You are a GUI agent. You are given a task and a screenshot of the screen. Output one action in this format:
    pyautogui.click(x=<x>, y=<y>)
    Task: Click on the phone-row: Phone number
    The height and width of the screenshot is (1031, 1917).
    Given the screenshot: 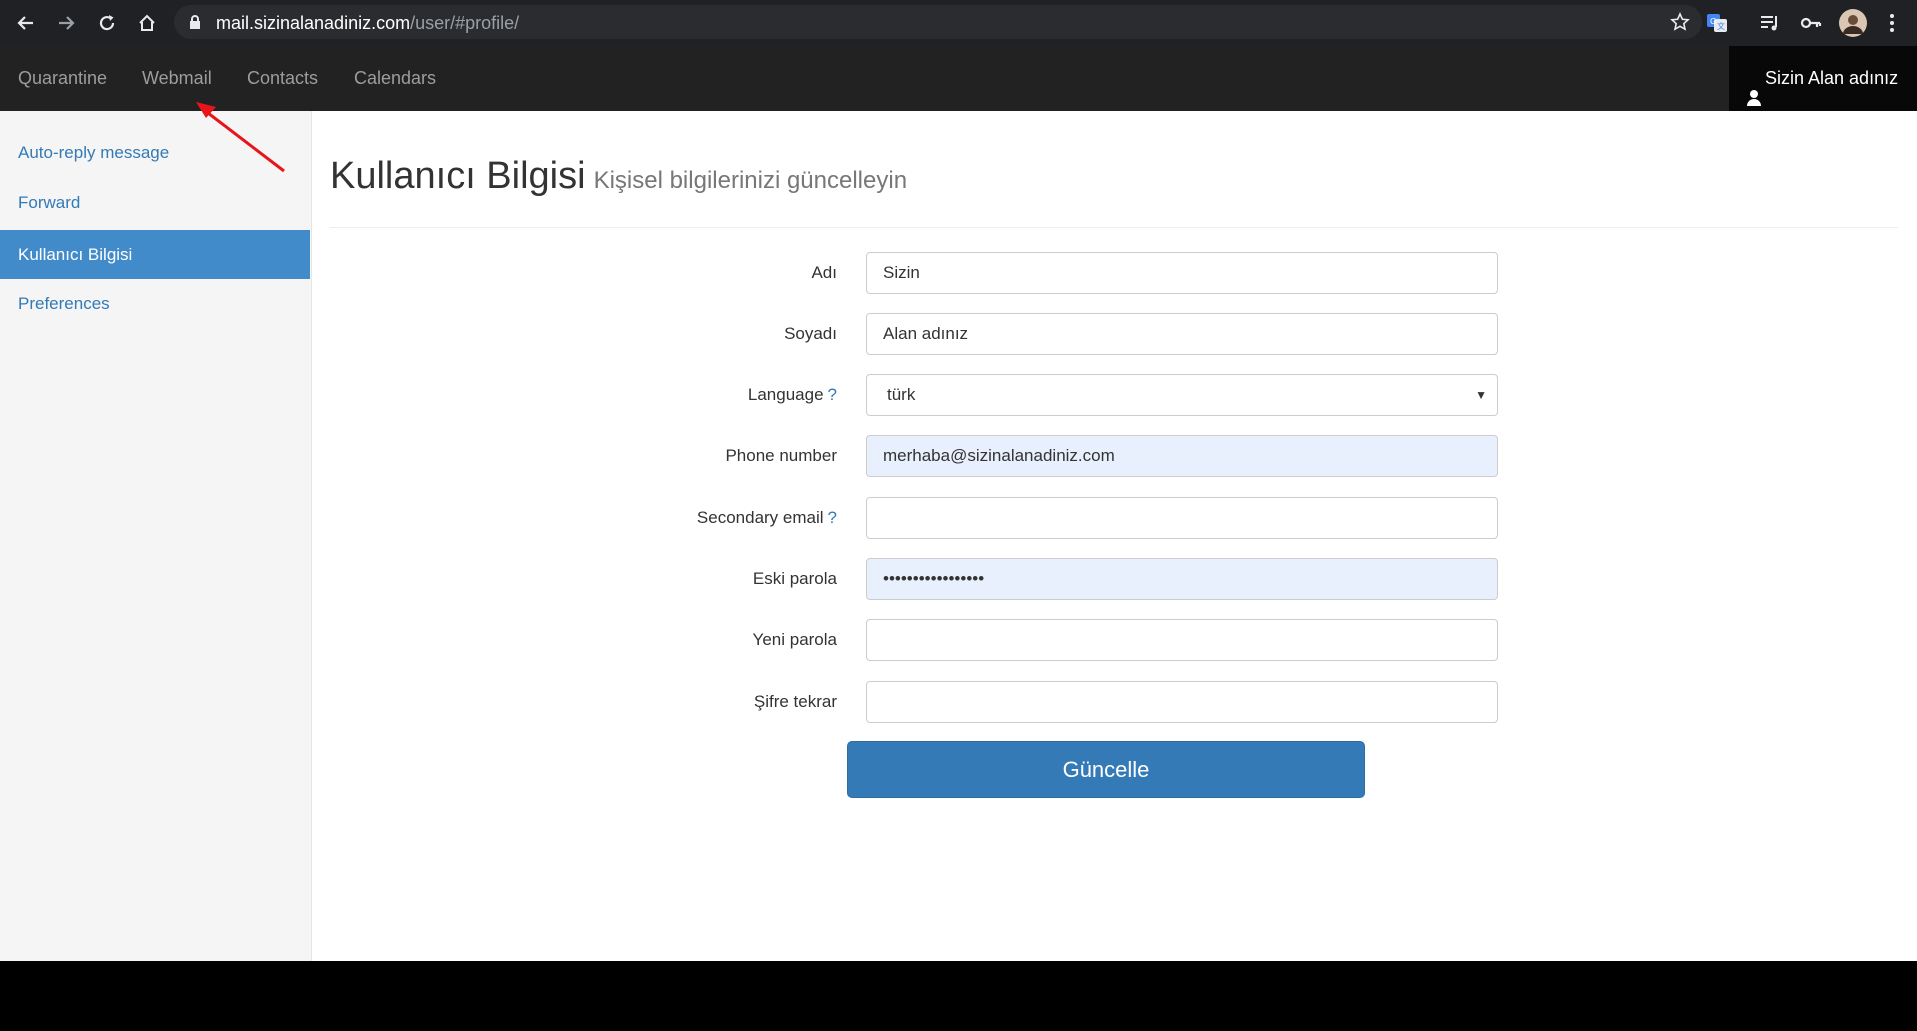 What is the action you would take?
    pyautogui.click(x=1114, y=456)
    